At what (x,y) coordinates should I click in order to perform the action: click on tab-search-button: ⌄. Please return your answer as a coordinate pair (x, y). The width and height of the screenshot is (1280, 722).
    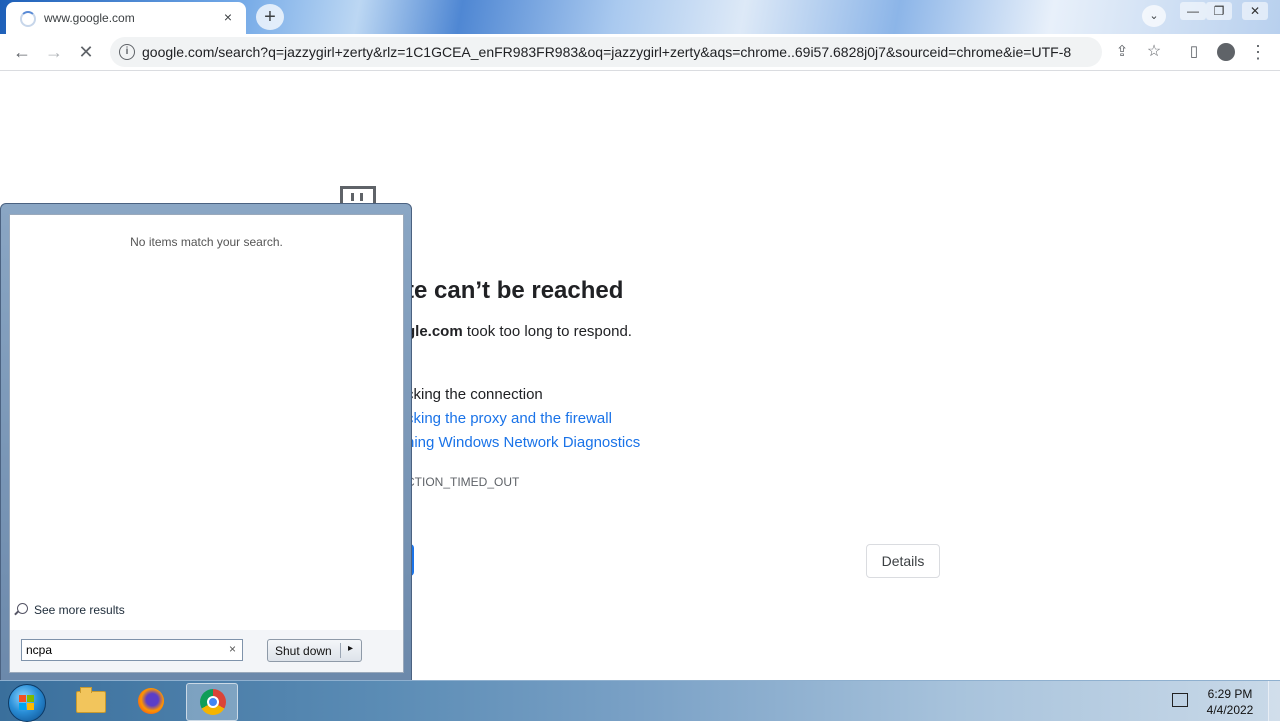
    Looking at the image, I should click on (1154, 16).